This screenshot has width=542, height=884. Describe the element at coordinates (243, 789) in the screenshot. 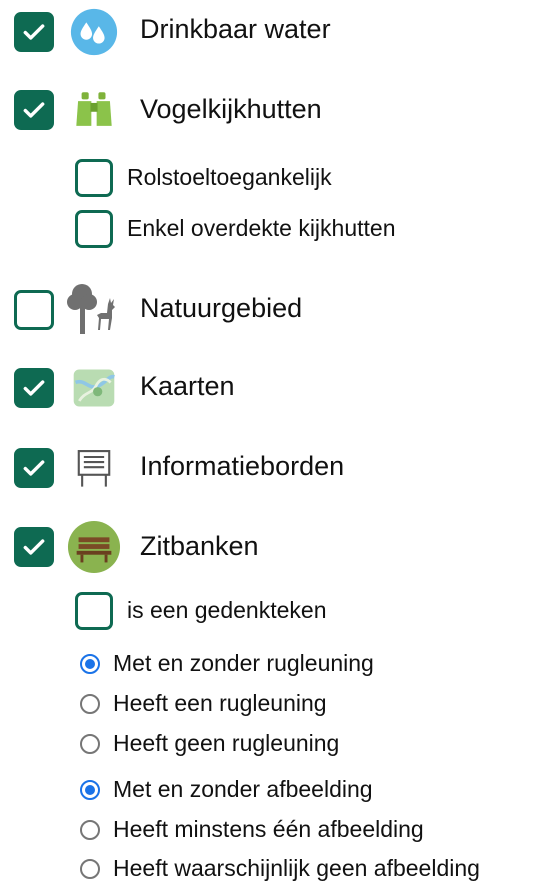

I see `radio-label: Met en zonder afbeelding` at that location.